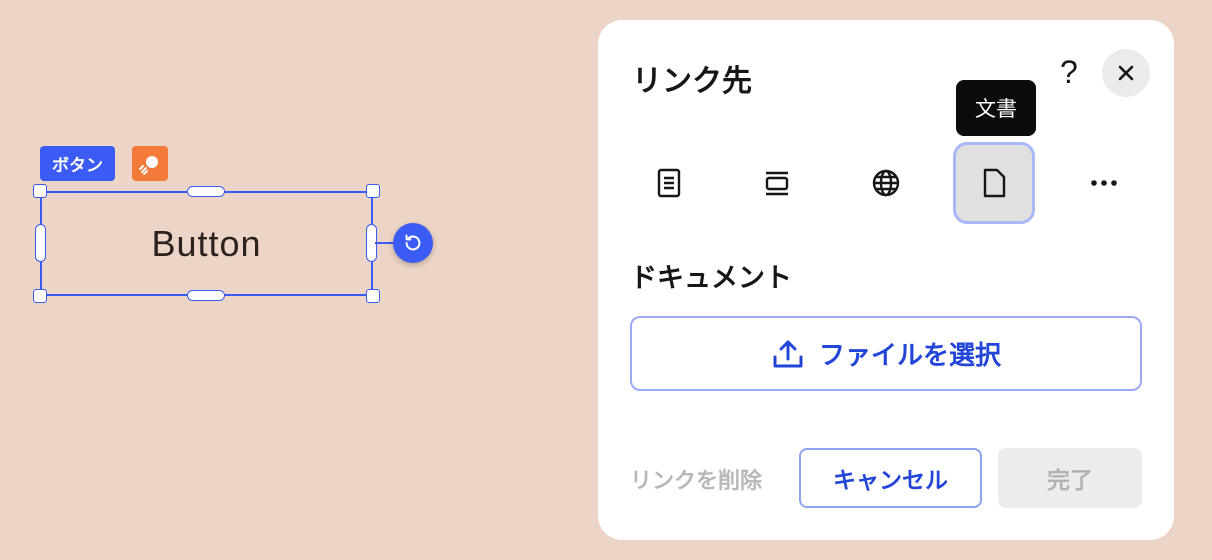 The width and height of the screenshot is (1212, 560). I want to click on close-button, so click(1126, 73).